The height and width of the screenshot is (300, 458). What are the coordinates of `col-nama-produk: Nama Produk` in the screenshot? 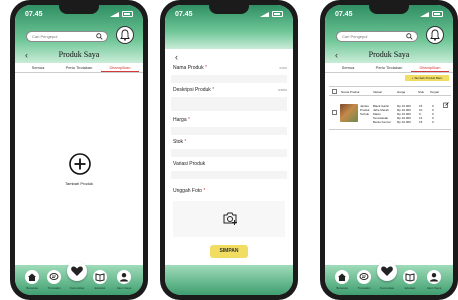 It's located at (350, 92).